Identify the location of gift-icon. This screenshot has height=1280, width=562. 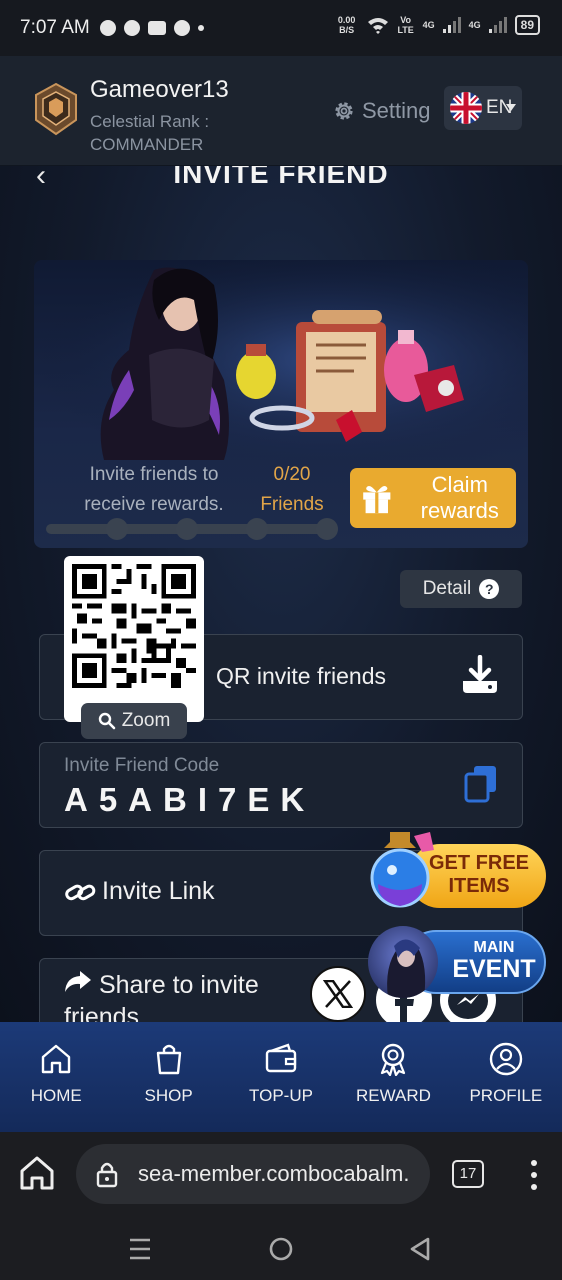
(377, 500).